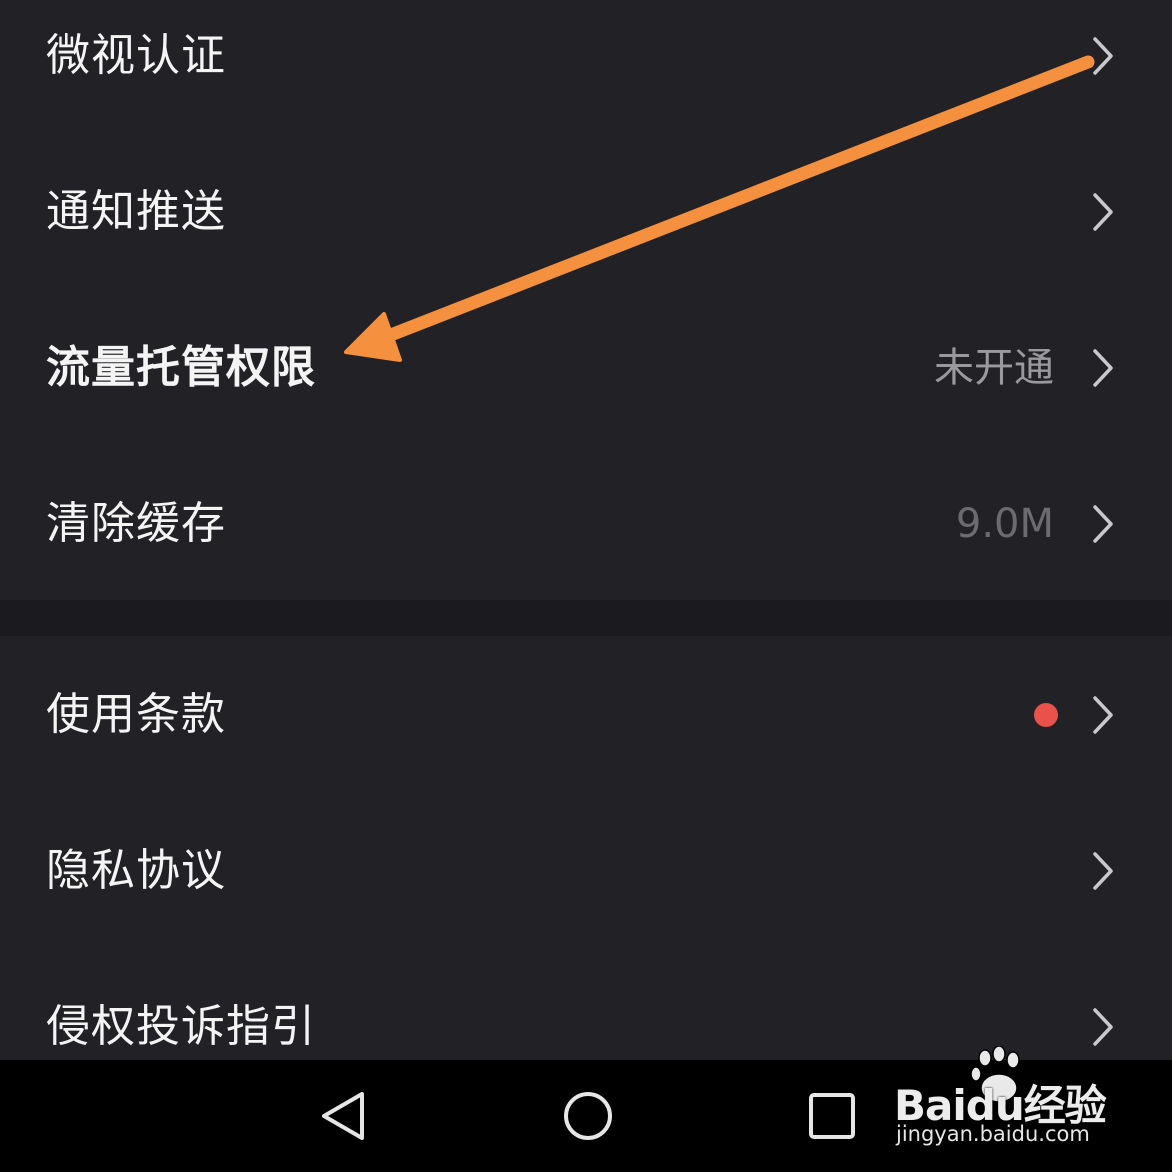 The height and width of the screenshot is (1172, 1172). Describe the element at coordinates (1002, 1101) in the screenshot. I see `baidu-jingyan-watermark: Baidu经验 jingyan.baidu.com` at that location.